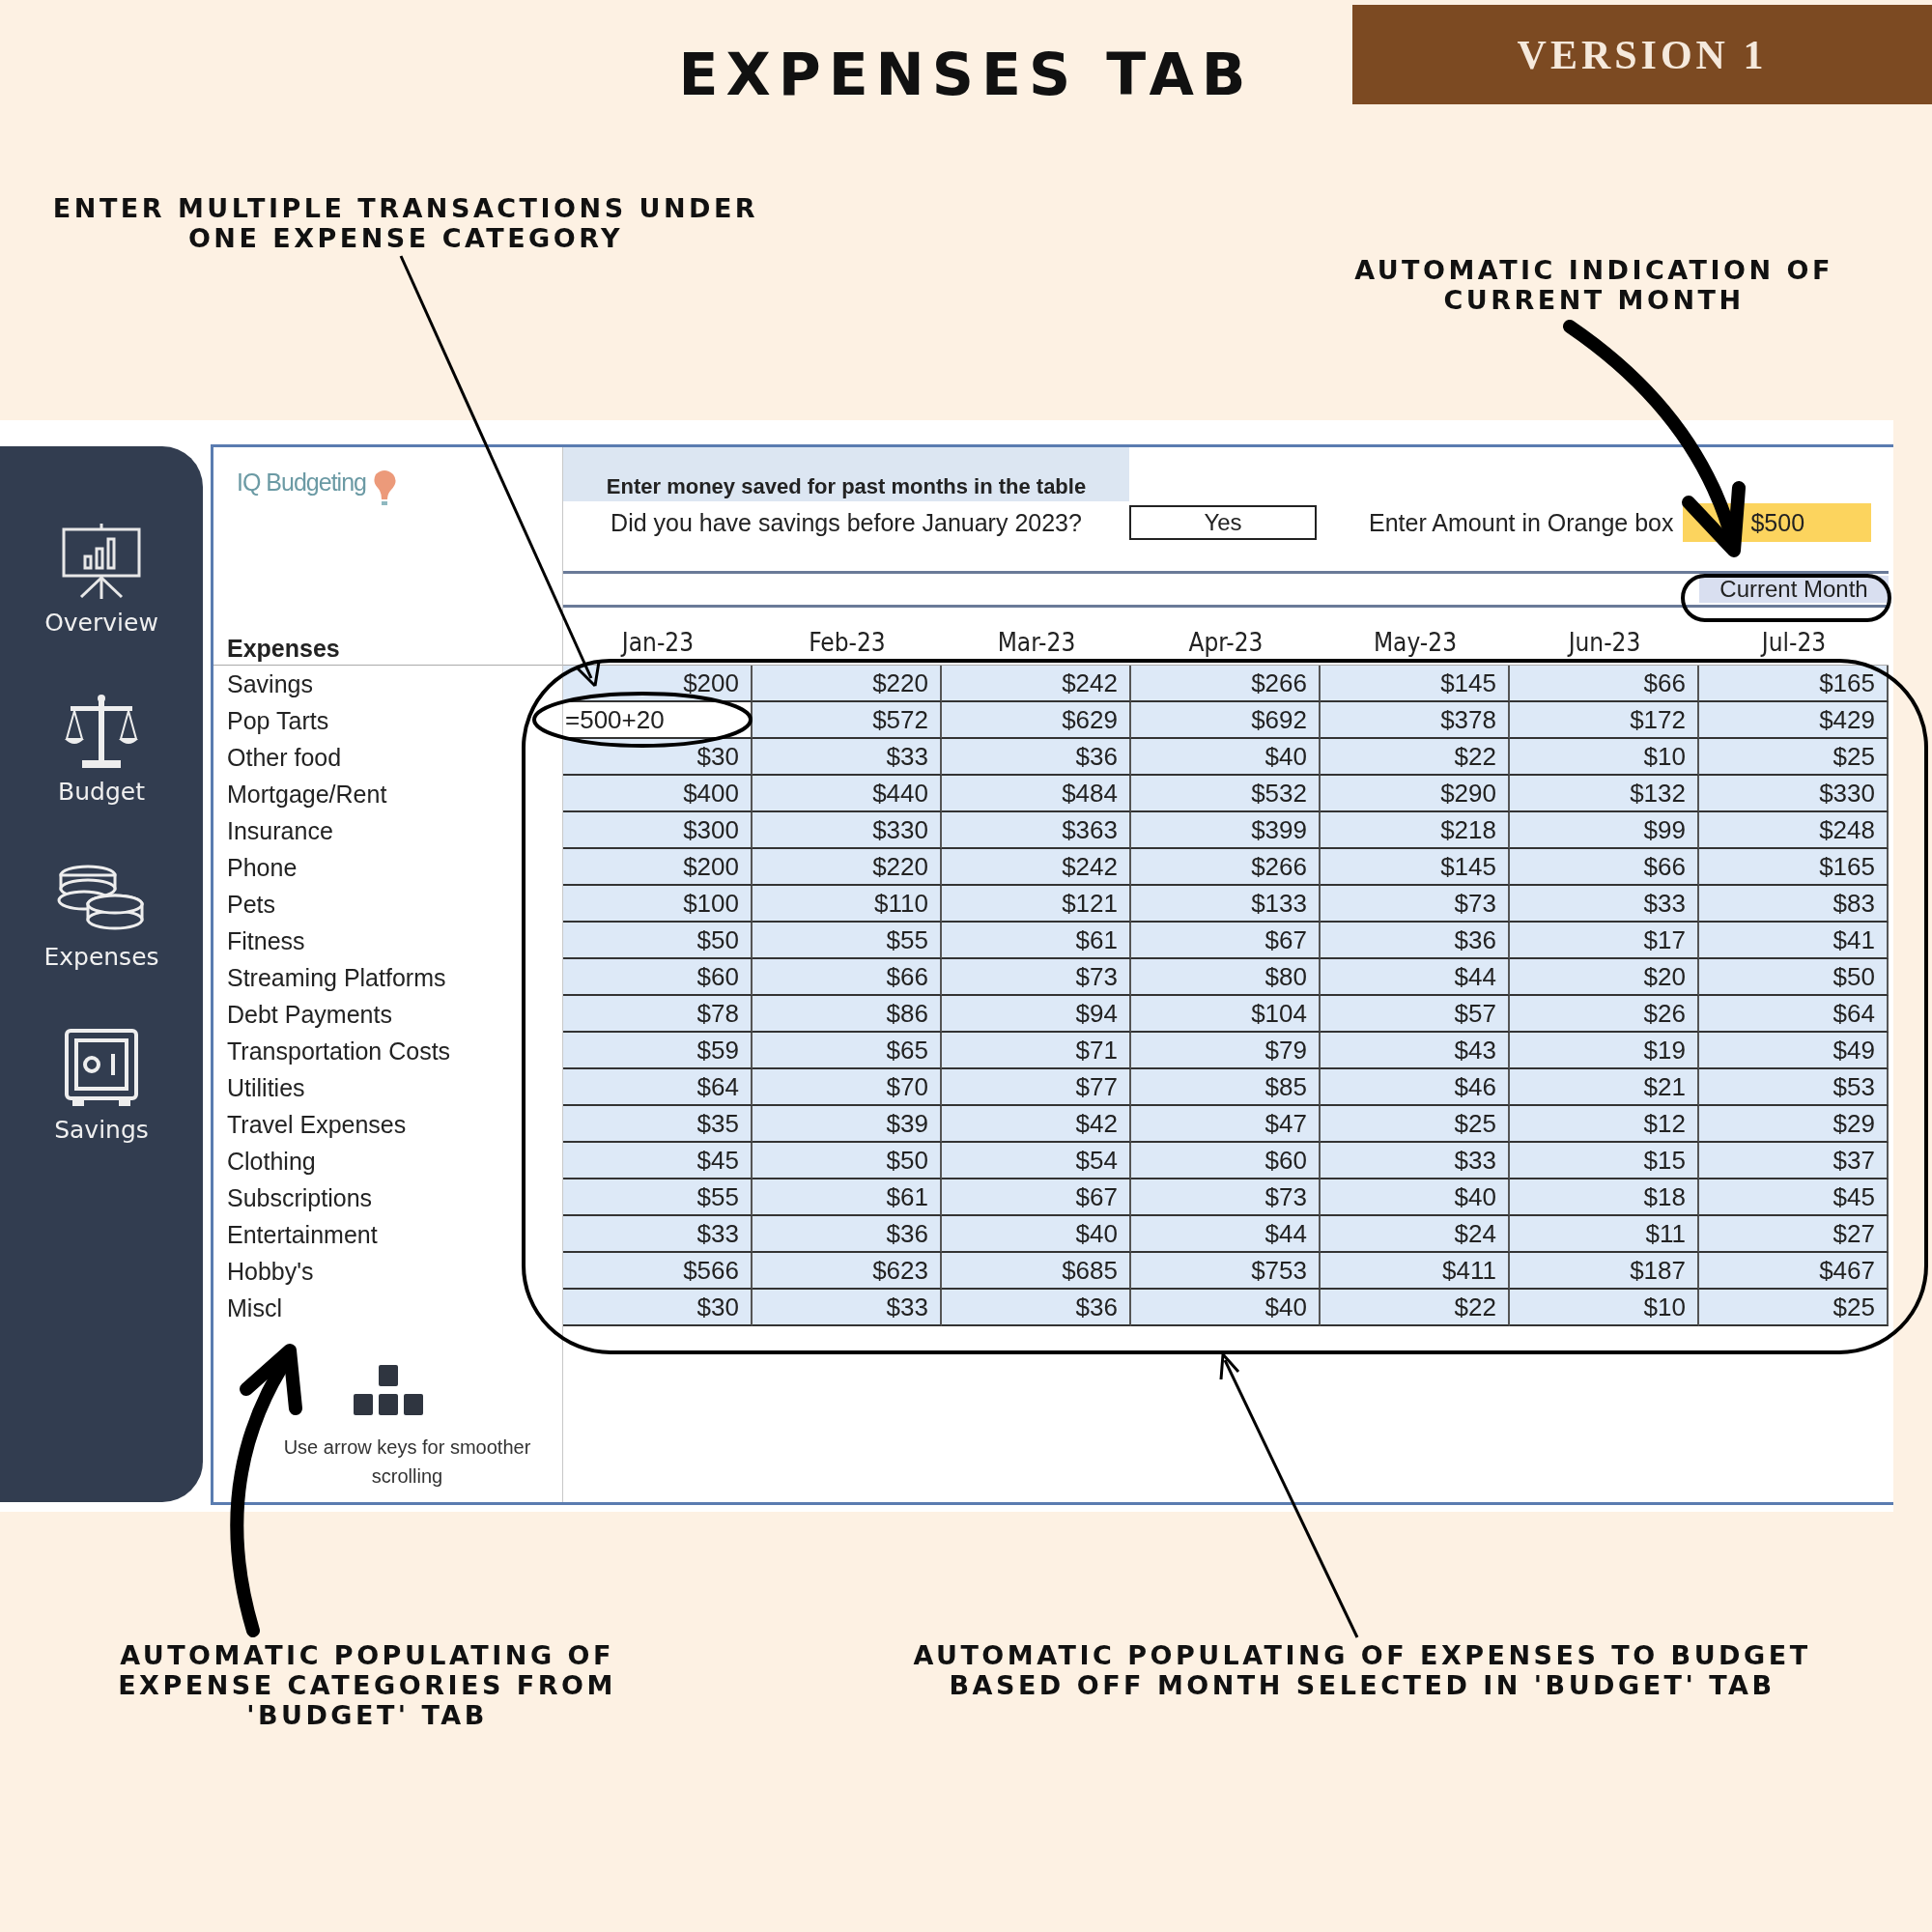 Image resolution: width=1932 pixels, height=1932 pixels. I want to click on table-cell: $121, so click(1036, 904).